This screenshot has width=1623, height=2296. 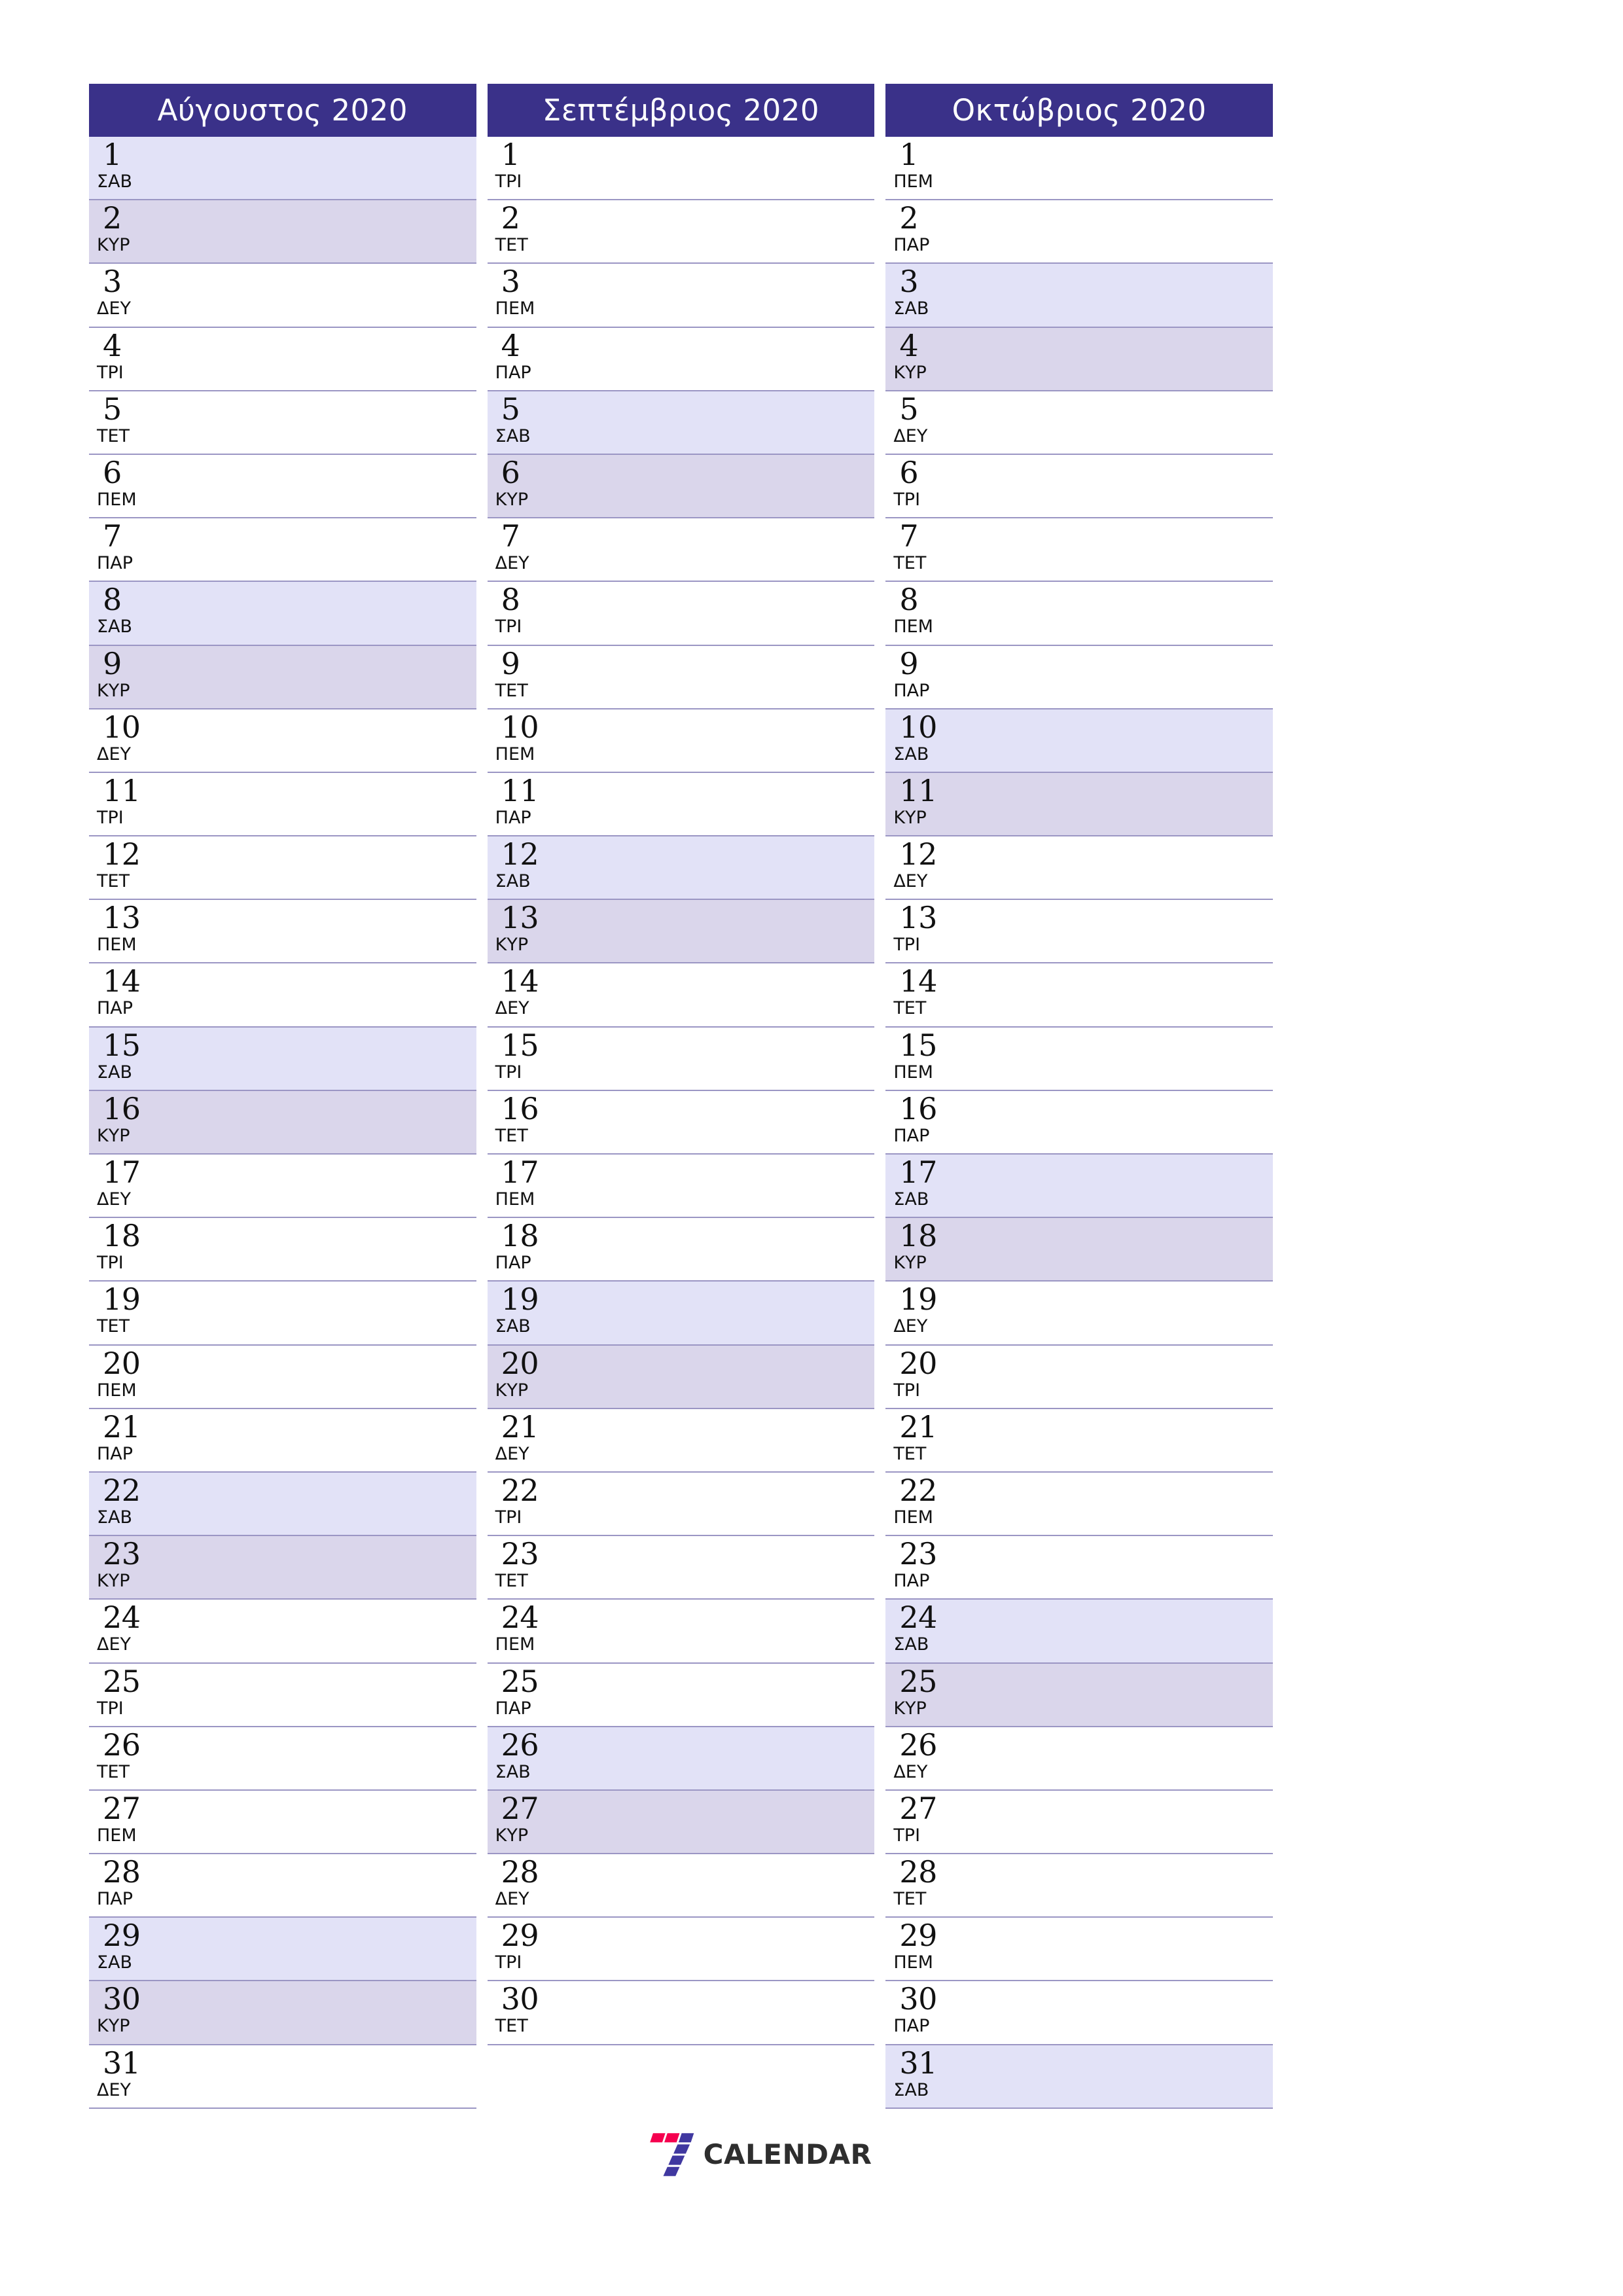 I want to click on day-row: 15 ΠΕΜ, so click(x=1079, y=1059).